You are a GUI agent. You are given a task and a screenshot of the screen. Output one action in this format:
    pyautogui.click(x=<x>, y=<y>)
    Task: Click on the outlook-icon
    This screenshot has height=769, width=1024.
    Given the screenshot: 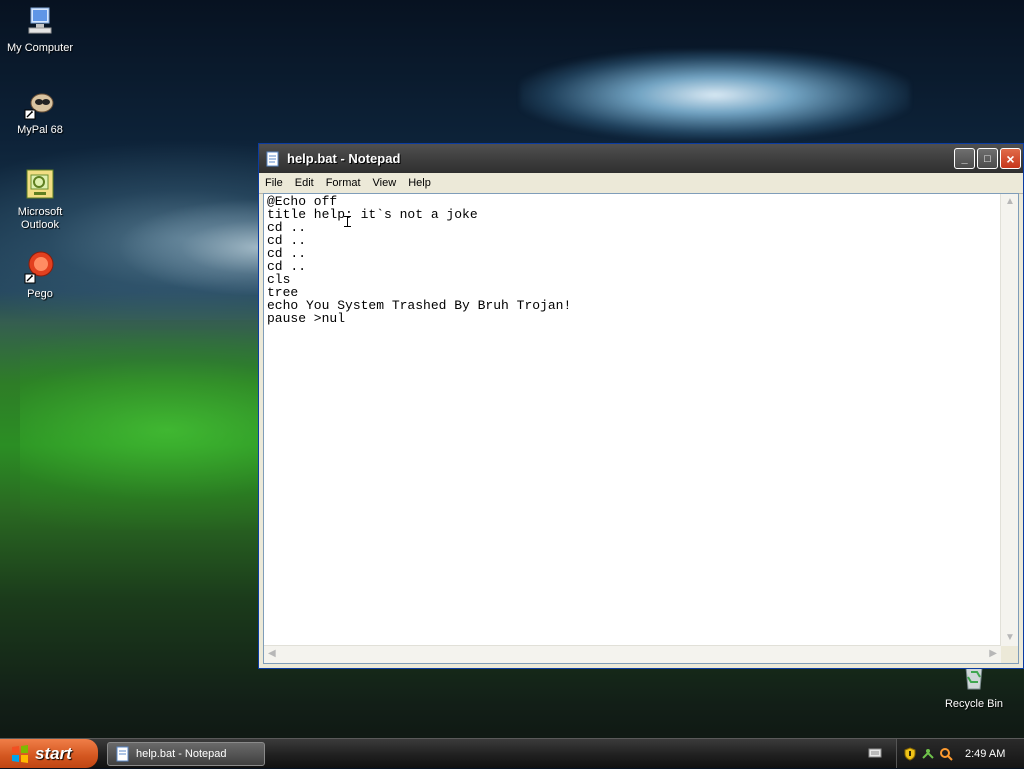 What is the action you would take?
    pyautogui.click(x=40, y=185)
    